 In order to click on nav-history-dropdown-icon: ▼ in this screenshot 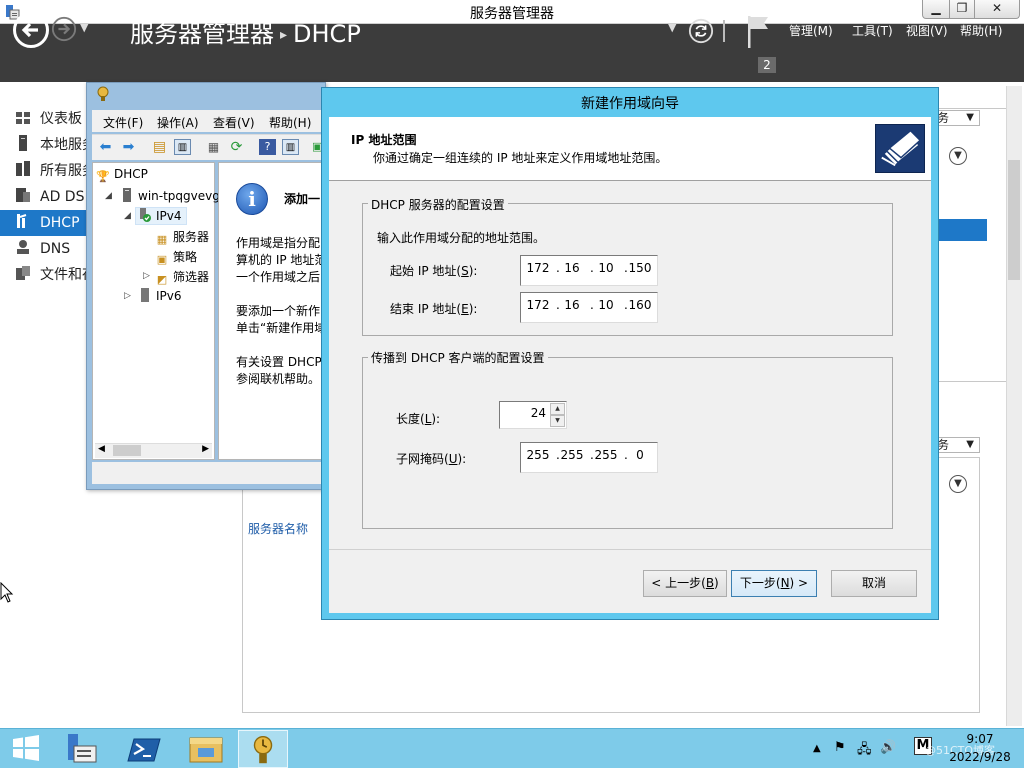, I will do `click(84, 27)`.